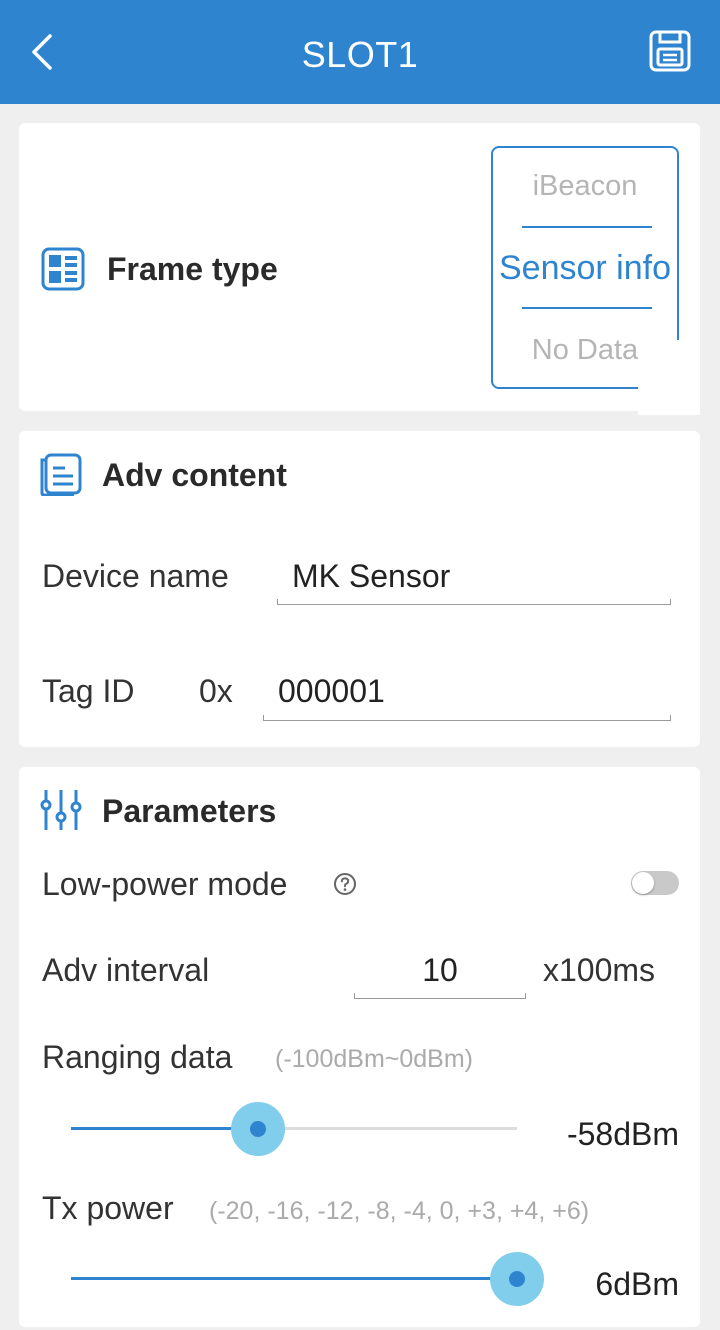  I want to click on tag-id-label: Tag ID, so click(88, 691).